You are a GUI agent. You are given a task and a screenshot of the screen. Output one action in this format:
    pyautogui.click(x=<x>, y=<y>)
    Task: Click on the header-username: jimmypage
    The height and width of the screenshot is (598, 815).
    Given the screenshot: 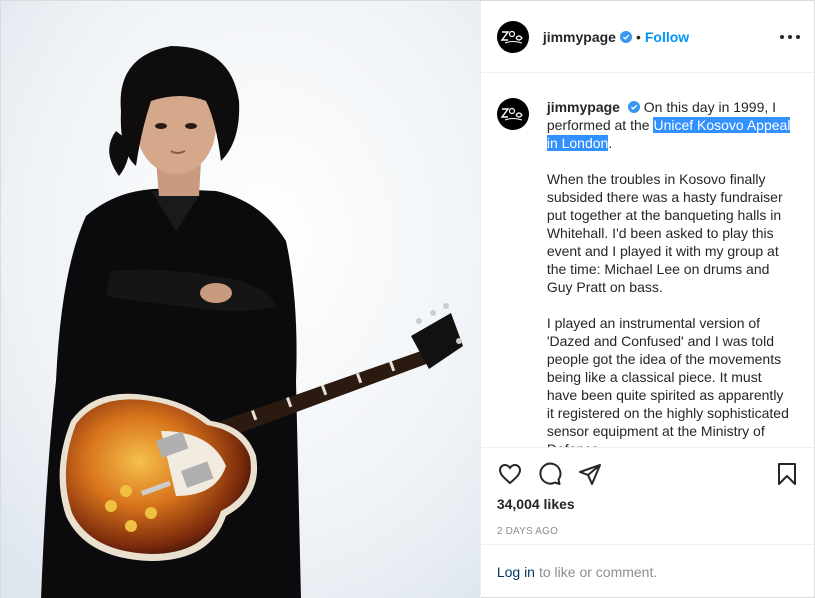 What is the action you would take?
    pyautogui.click(x=579, y=37)
    